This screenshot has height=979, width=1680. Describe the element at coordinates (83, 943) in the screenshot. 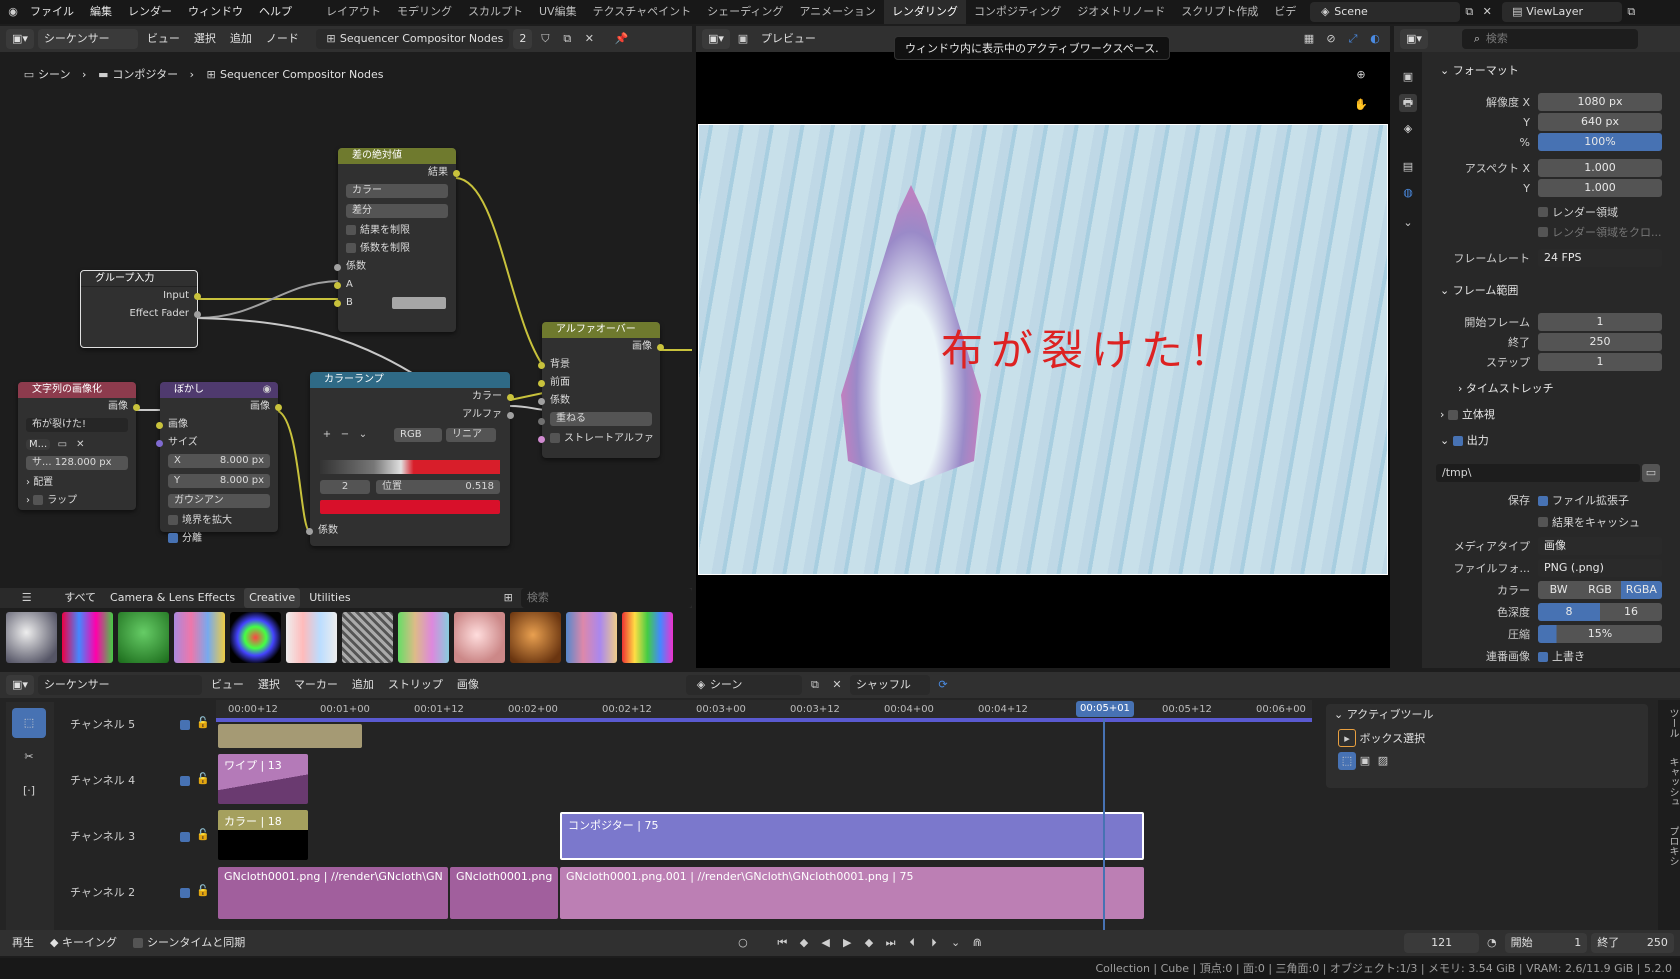

I see `keying-menu: ◆ キーイング` at that location.